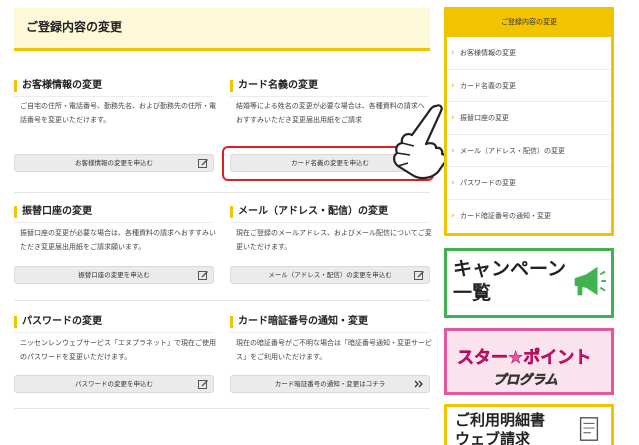 Image resolution: width=639 pixels, height=445 pixels. I want to click on section-desc-email: 現在ご登録のメールアドレス、およびメール配信についてご変更いただけます。, so click(334, 240).